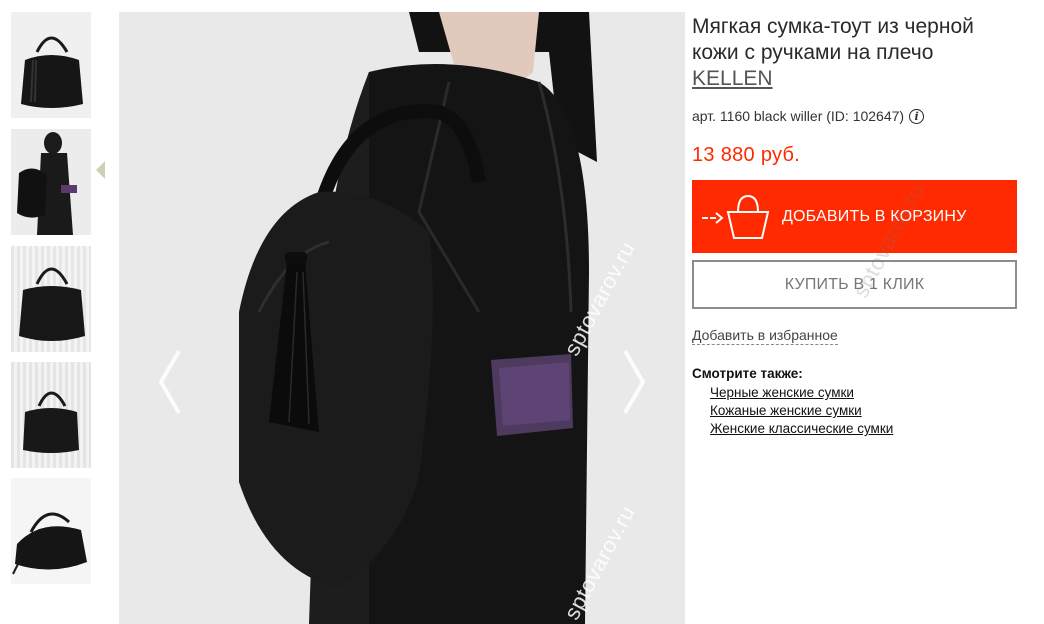 The image size is (1044, 624). I want to click on brand-link: KELLEN, so click(732, 78).